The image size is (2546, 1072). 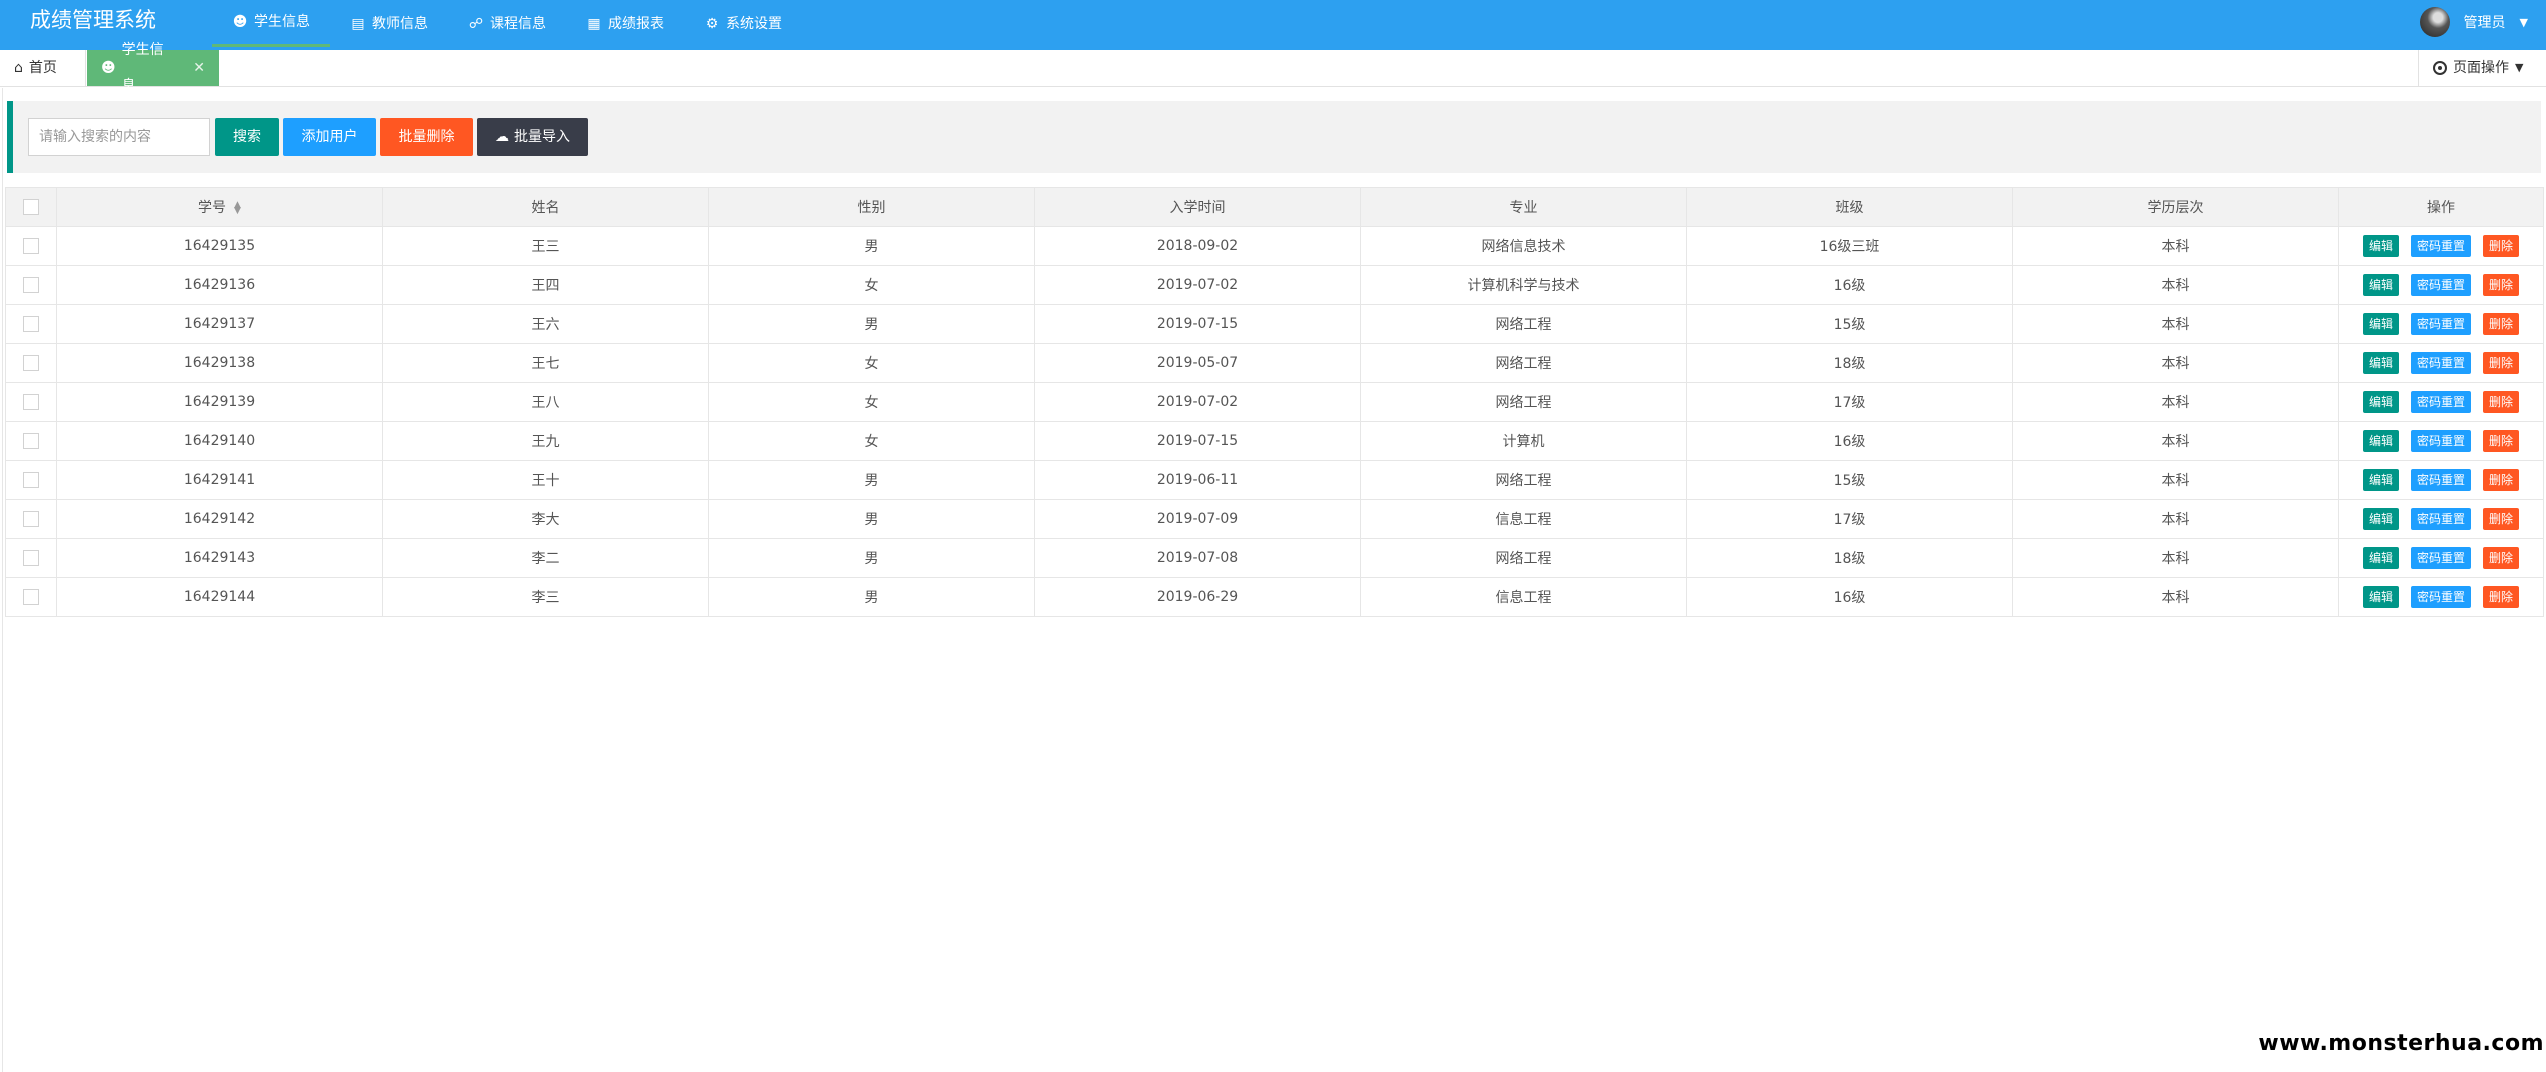 What do you see at coordinates (1523, 285) in the screenshot?
I see `cell-major: 计算机科学与技术` at bounding box center [1523, 285].